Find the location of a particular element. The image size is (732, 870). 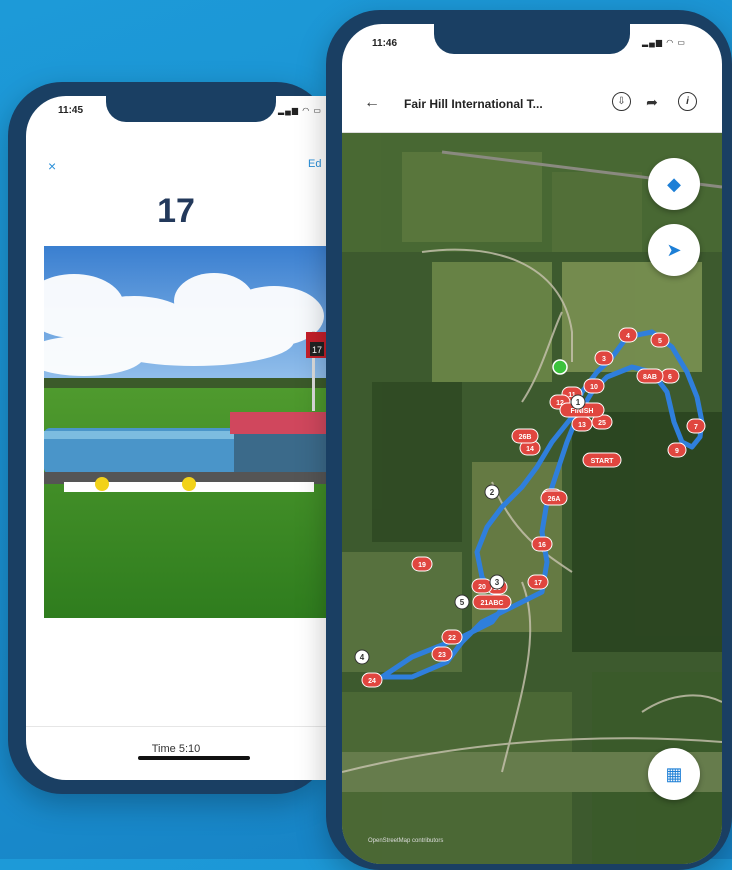

course-fence-label: 26B is located at coordinates (525, 437).